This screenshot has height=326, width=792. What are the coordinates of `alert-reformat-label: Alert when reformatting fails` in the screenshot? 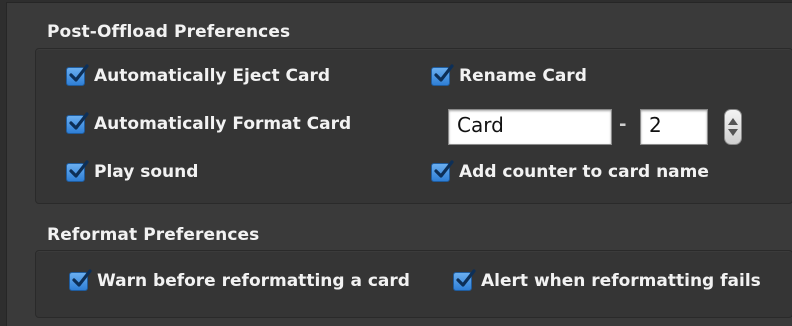 It's located at (621, 281).